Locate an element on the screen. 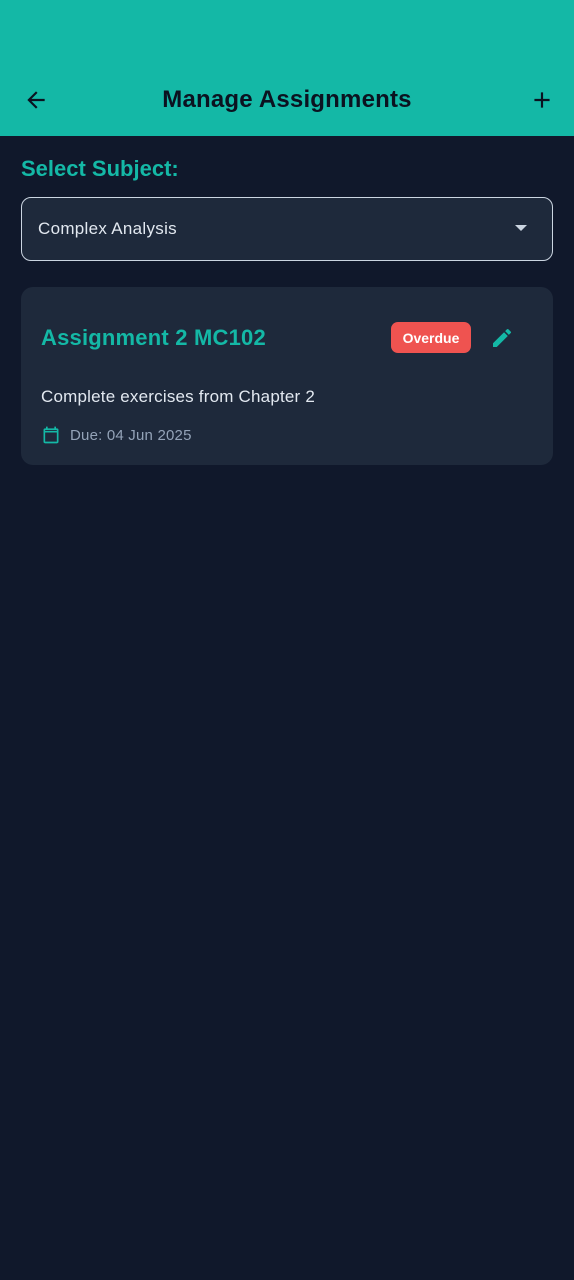  caret-down-icon is located at coordinates (521, 228).